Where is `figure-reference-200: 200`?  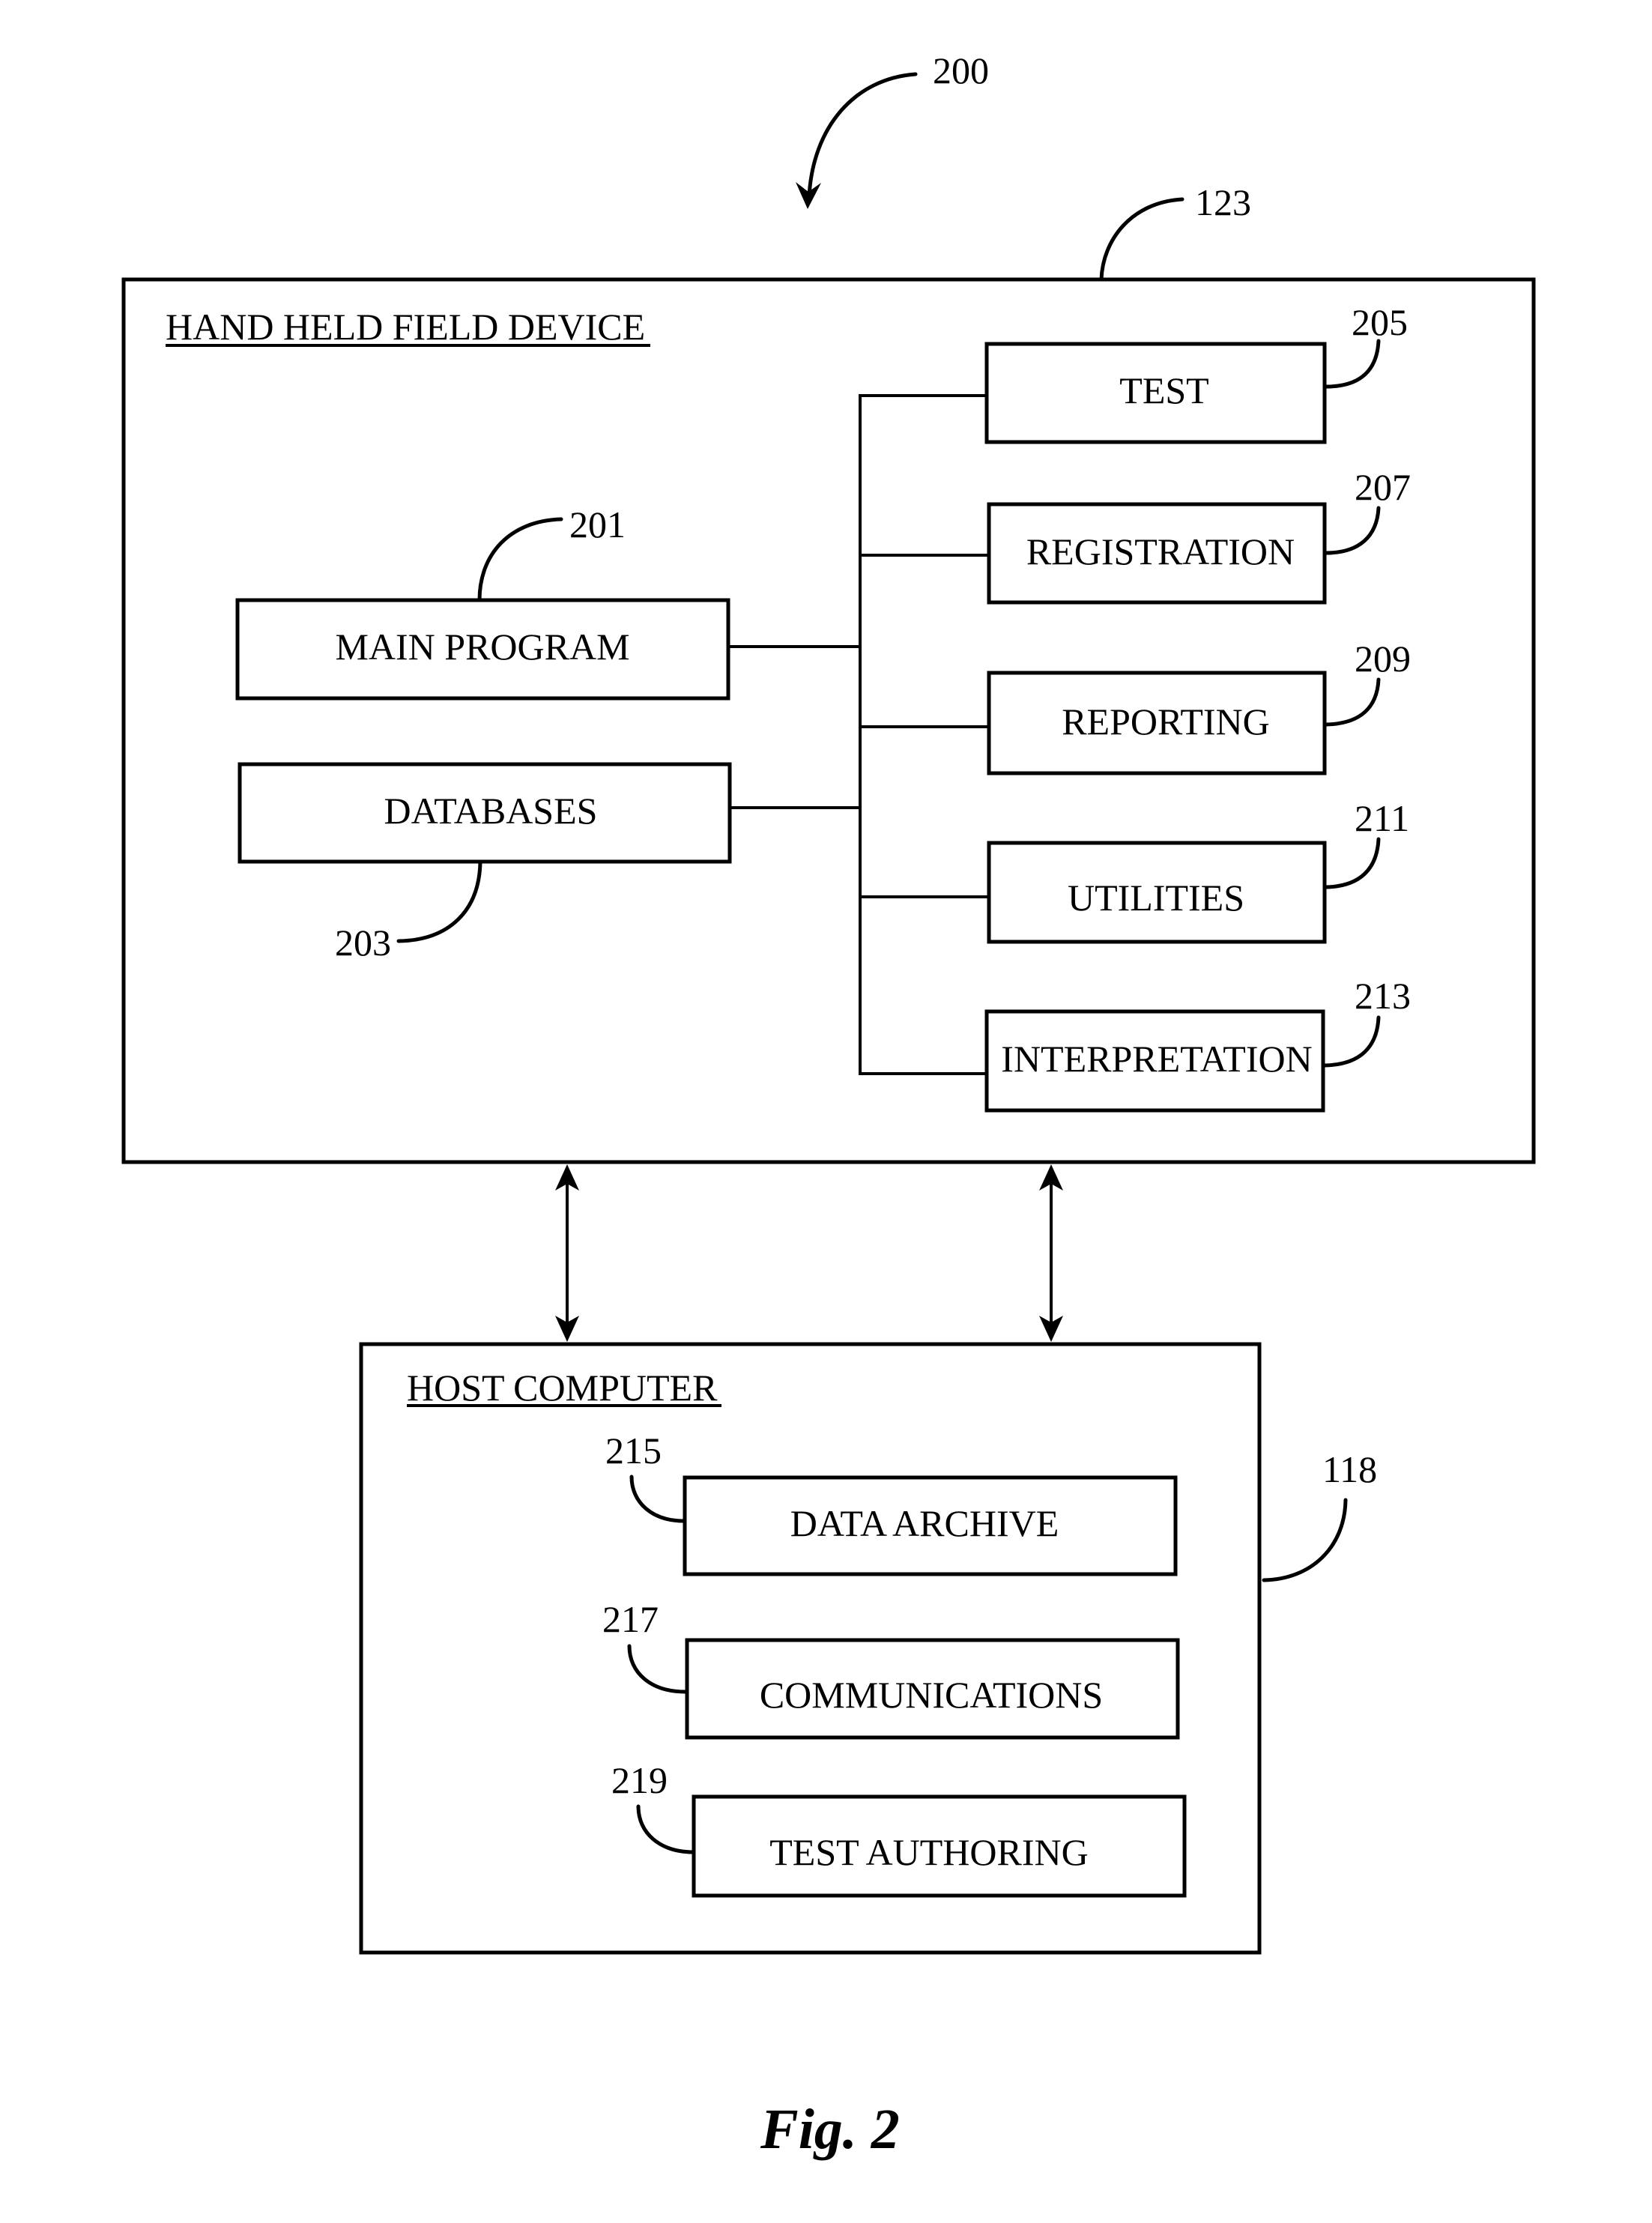
figure-reference-200: 200 is located at coordinates (892, 129).